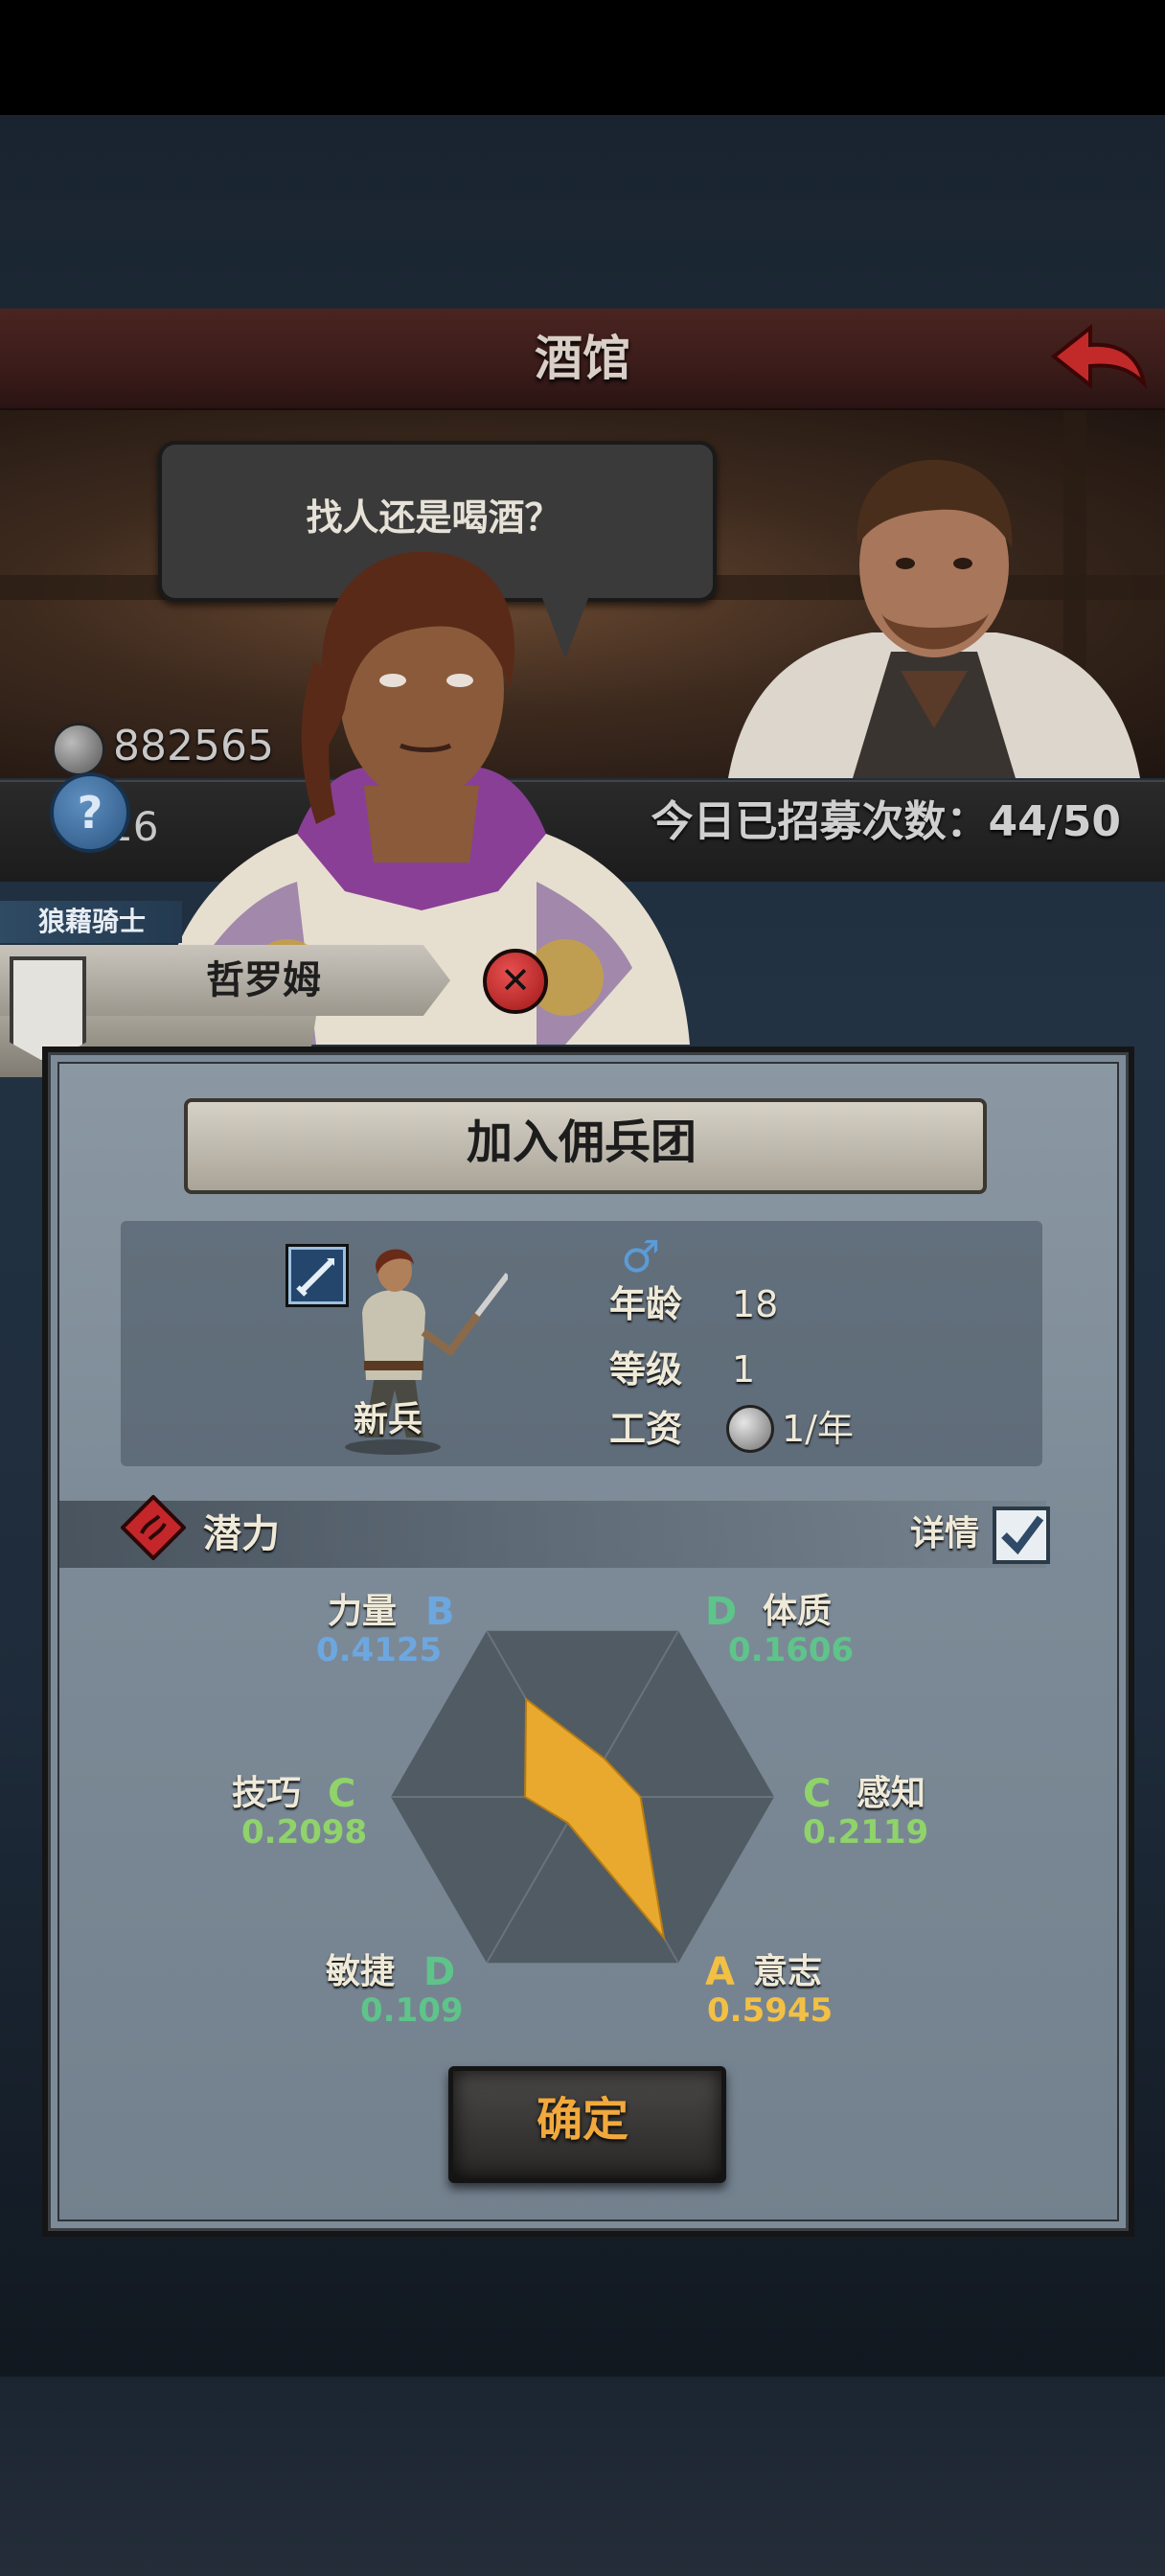  What do you see at coordinates (154, 1527) in the screenshot?
I see `potential-diamond-icon` at bounding box center [154, 1527].